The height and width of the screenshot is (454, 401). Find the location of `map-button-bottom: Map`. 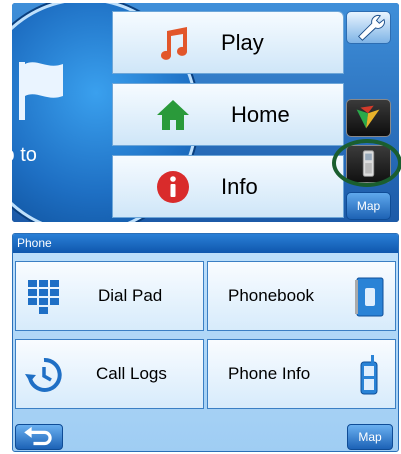

map-button-bottom: Map is located at coordinates (370, 437).